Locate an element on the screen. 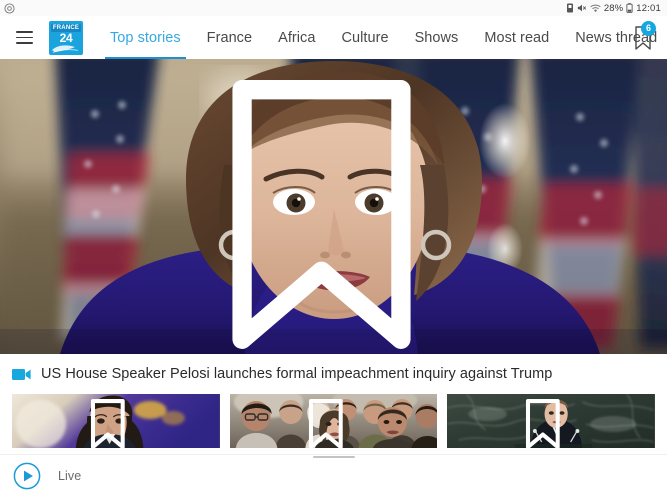 This screenshot has width=667, height=500. status-bar: 28% 12:01 is located at coordinates (333, 8).